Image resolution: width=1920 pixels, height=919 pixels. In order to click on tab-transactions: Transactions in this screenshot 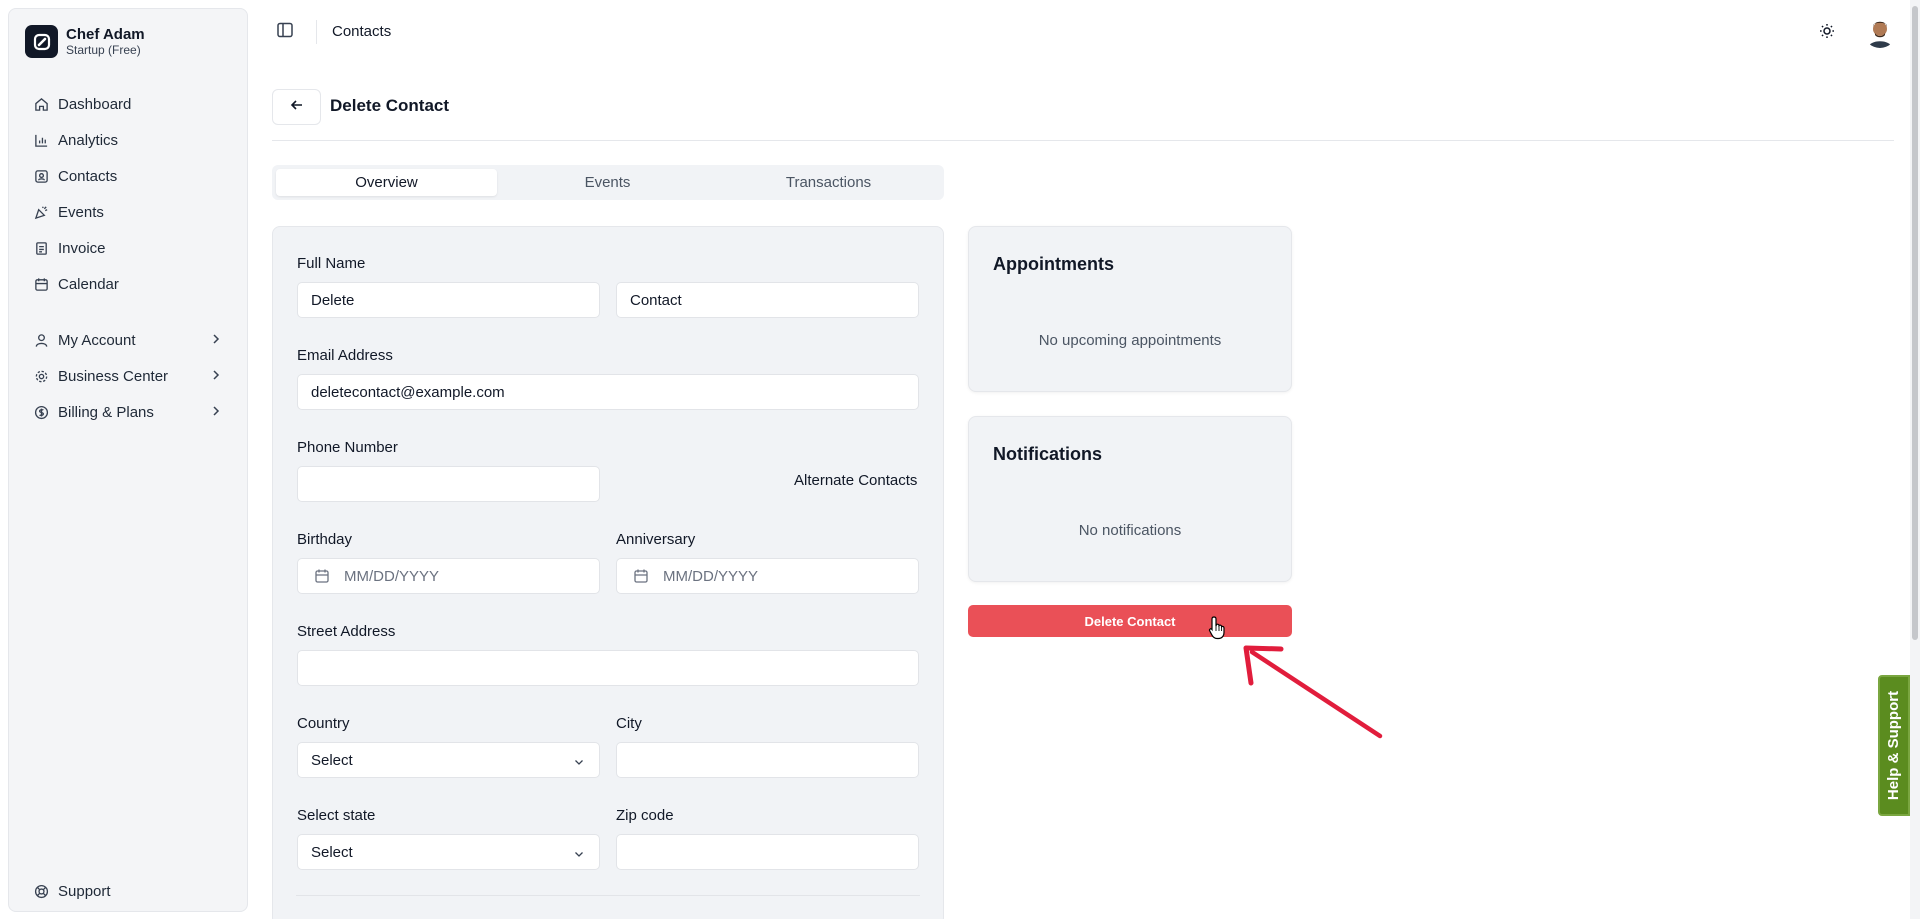, I will do `click(828, 182)`.